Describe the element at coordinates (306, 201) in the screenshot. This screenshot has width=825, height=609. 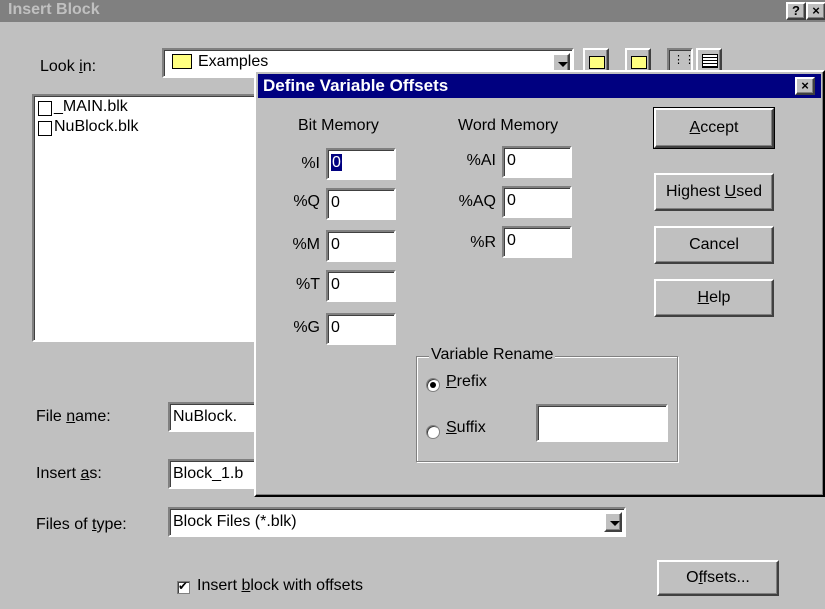
I see `bit-field-label: %Q` at that location.